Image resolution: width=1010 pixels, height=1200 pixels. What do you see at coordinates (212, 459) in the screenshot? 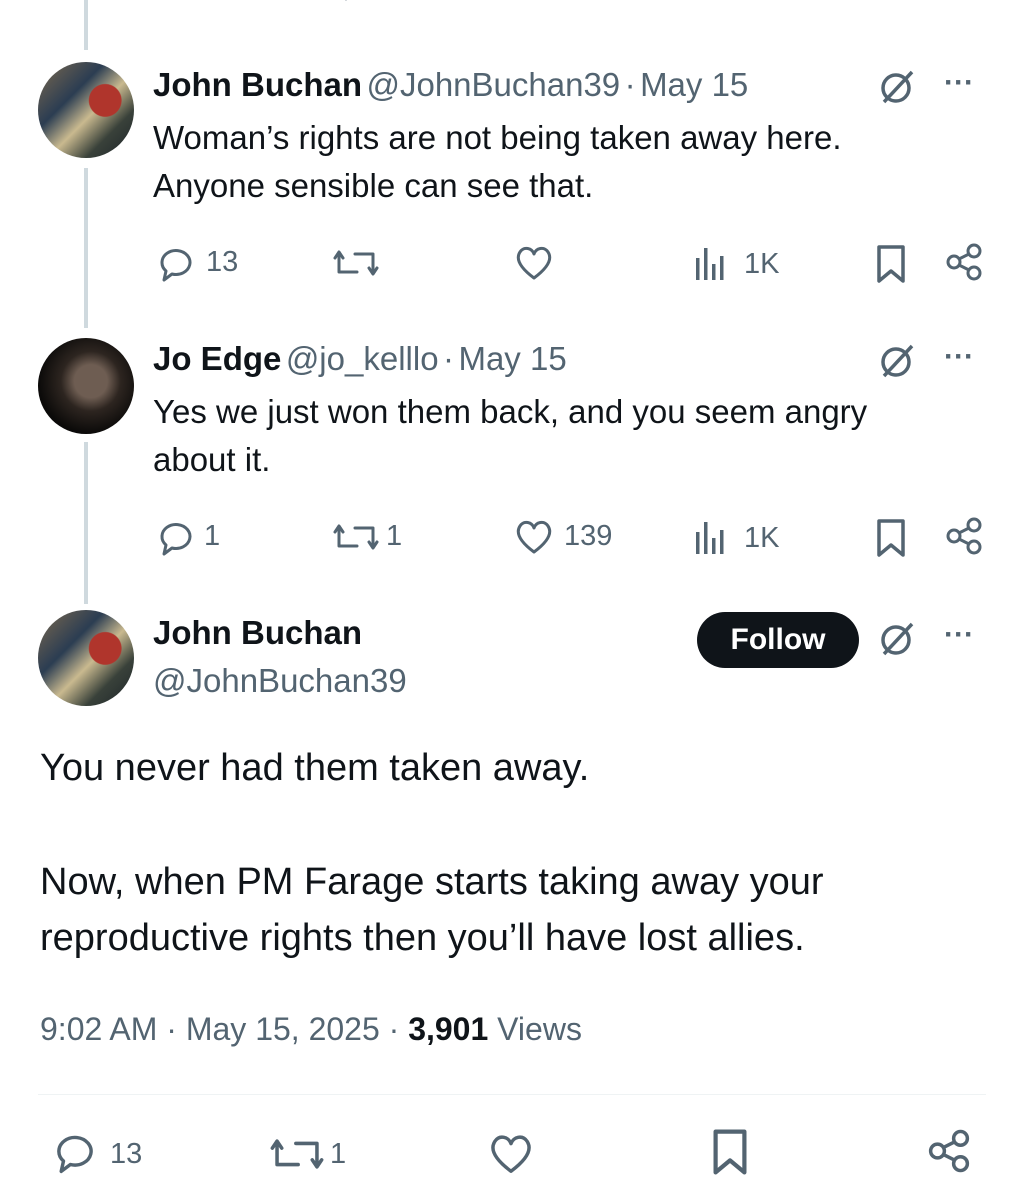
I see `reply-text-line: about it.` at bounding box center [212, 459].